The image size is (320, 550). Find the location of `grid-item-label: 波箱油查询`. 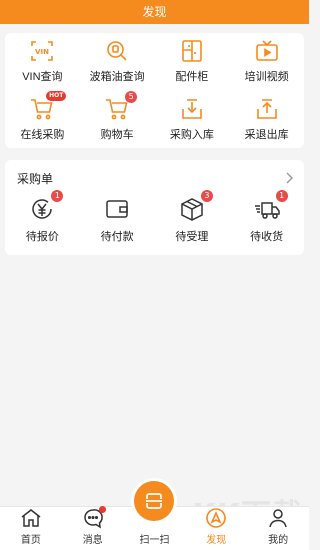

grid-item-label: 波箱油查询 is located at coordinates (117, 77).